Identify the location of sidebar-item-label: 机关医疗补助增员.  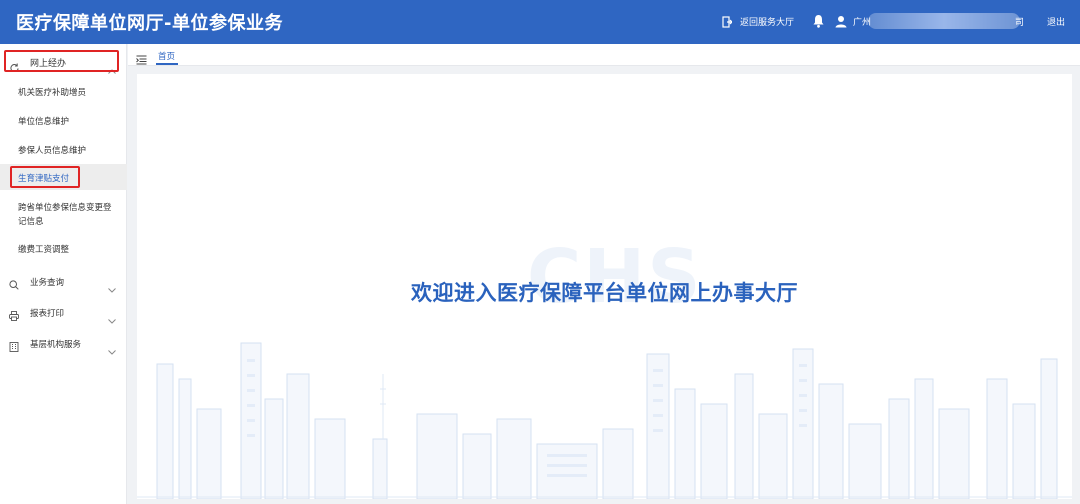
(52, 93).